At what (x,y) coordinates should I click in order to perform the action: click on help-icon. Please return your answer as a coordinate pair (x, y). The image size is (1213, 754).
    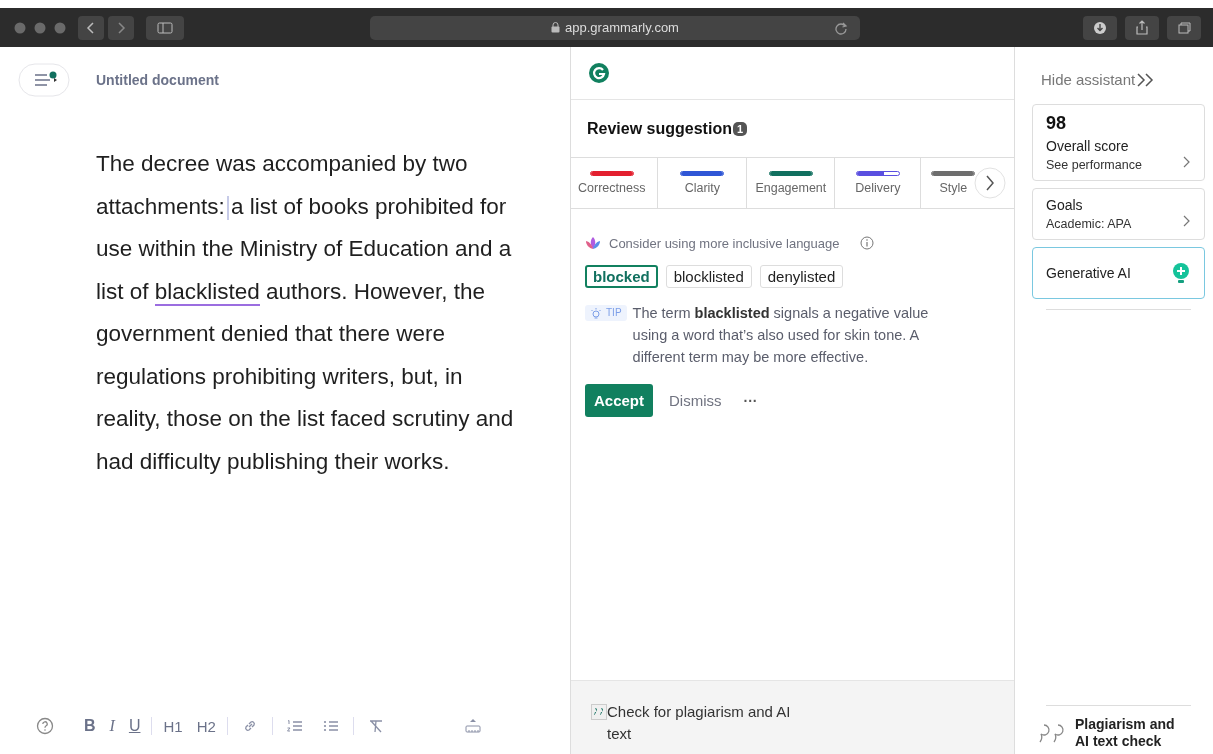
    Looking at the image, I should click on (45, 726).